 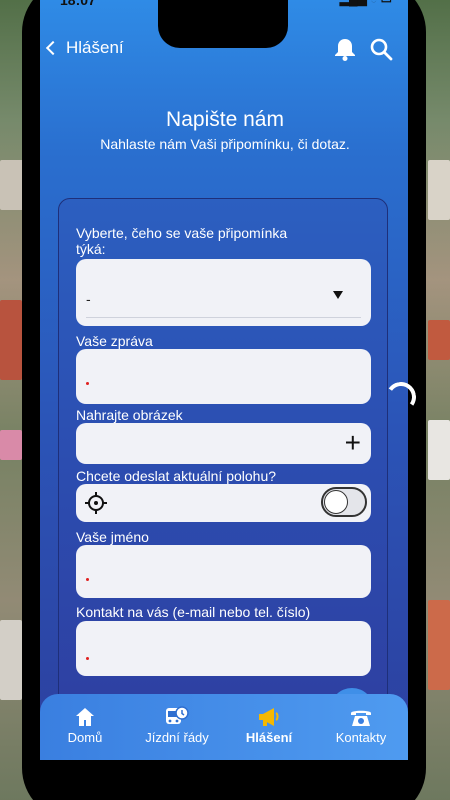 What do you see at coordinates (338, 295) in the screenshot?
I see `caret-down-icon` at bounding box center [338, 295].